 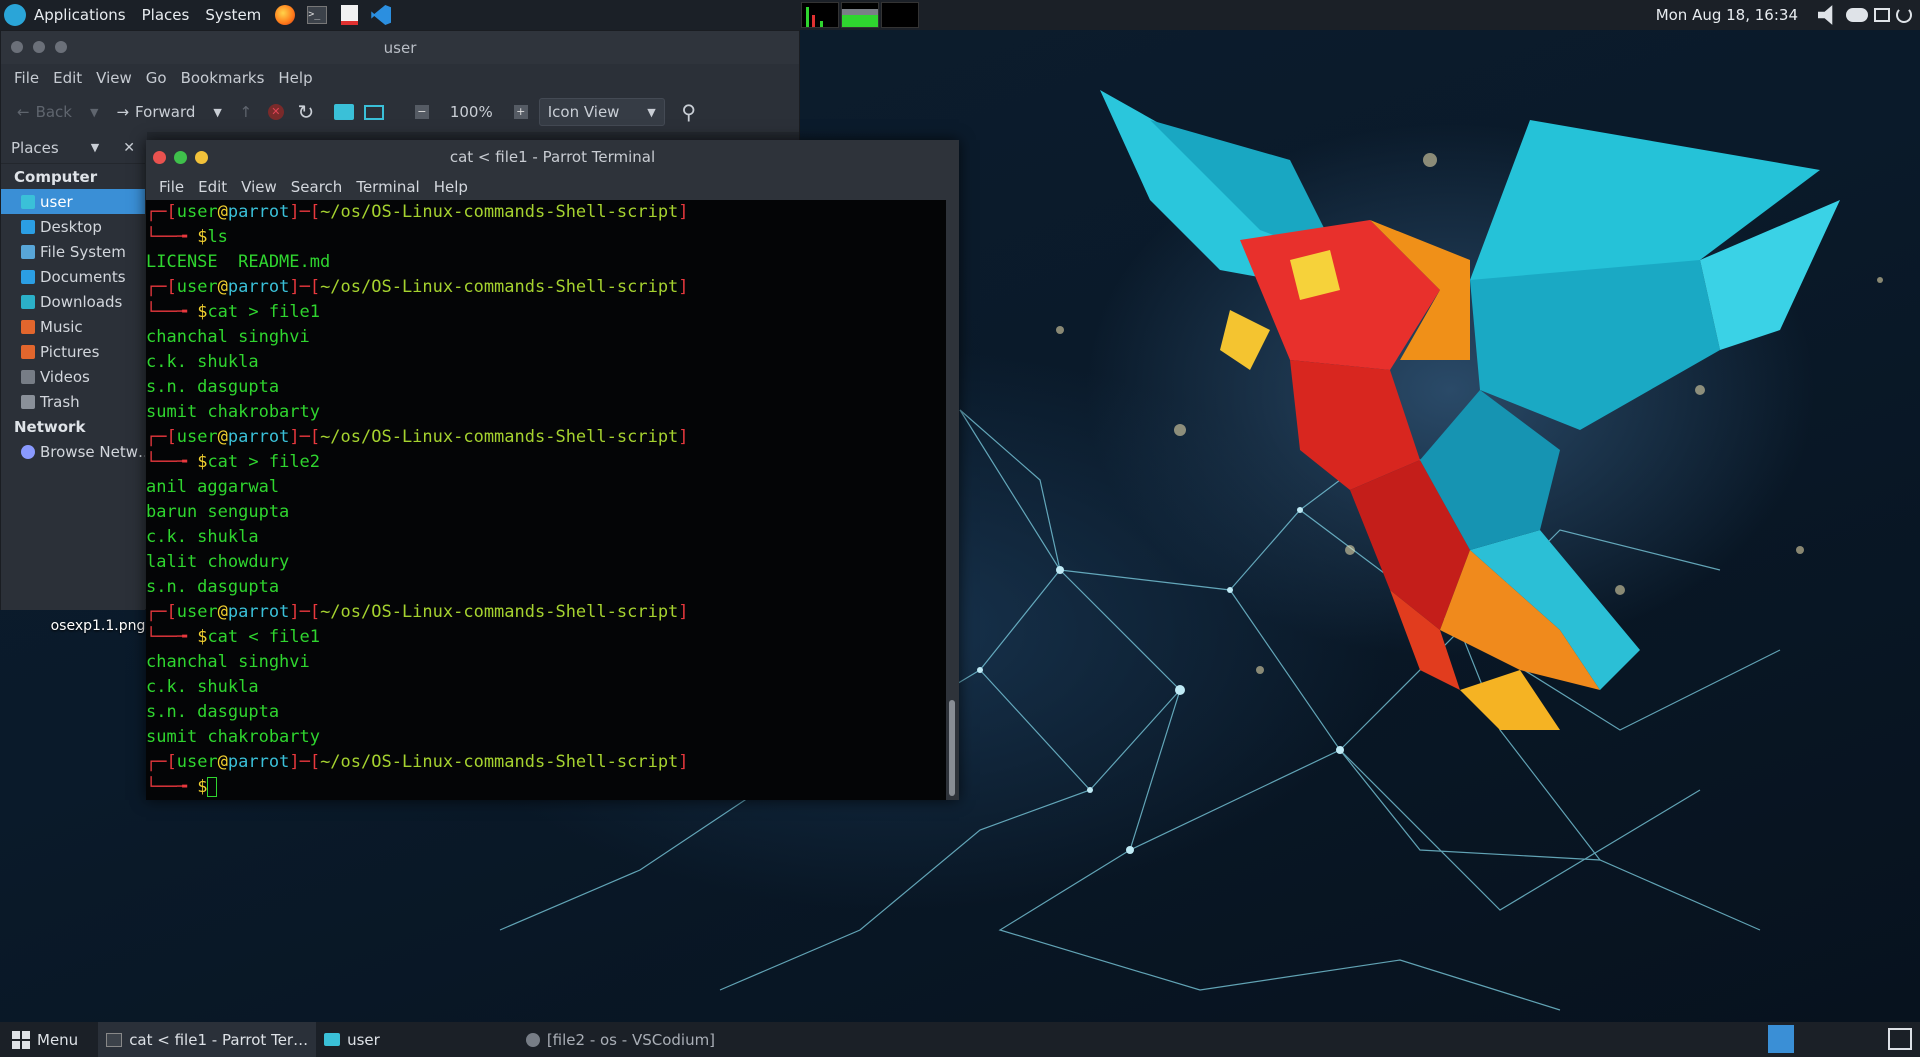 I want to click on arrow-right-icon: →, so click(x=123, y=112).